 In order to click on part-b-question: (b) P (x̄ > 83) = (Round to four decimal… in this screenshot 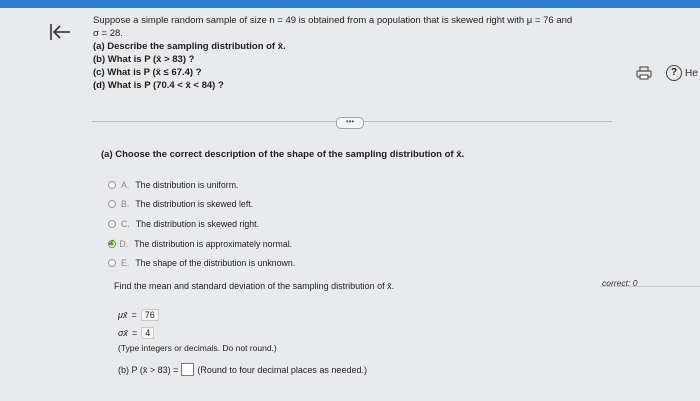, I will do `click(242, 369)`.